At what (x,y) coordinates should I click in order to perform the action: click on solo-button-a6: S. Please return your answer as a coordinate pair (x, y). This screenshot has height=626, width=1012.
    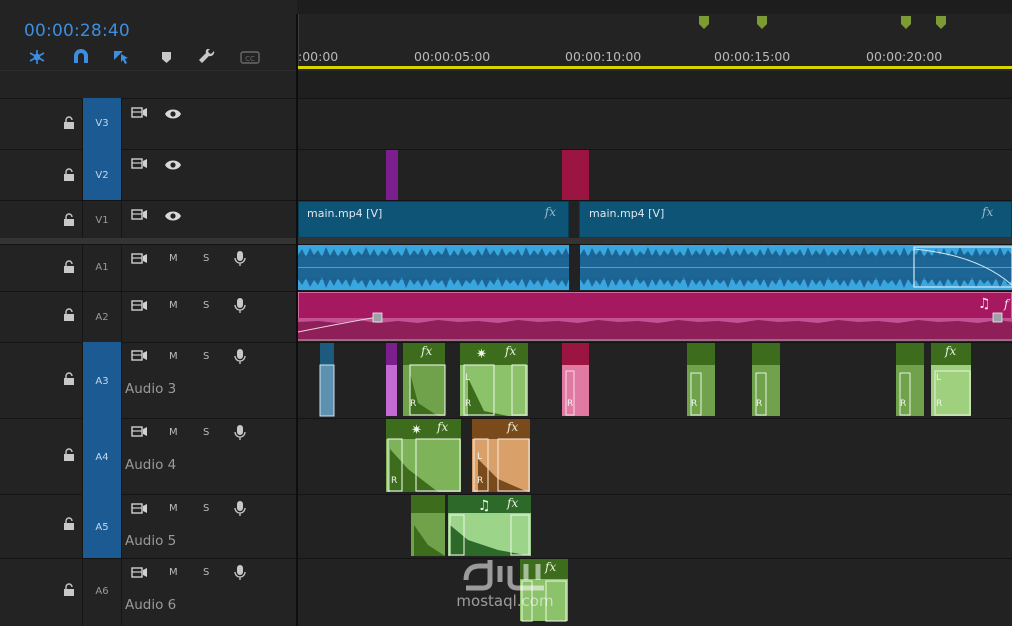
    Looking at the image, I should click on (206, 572).